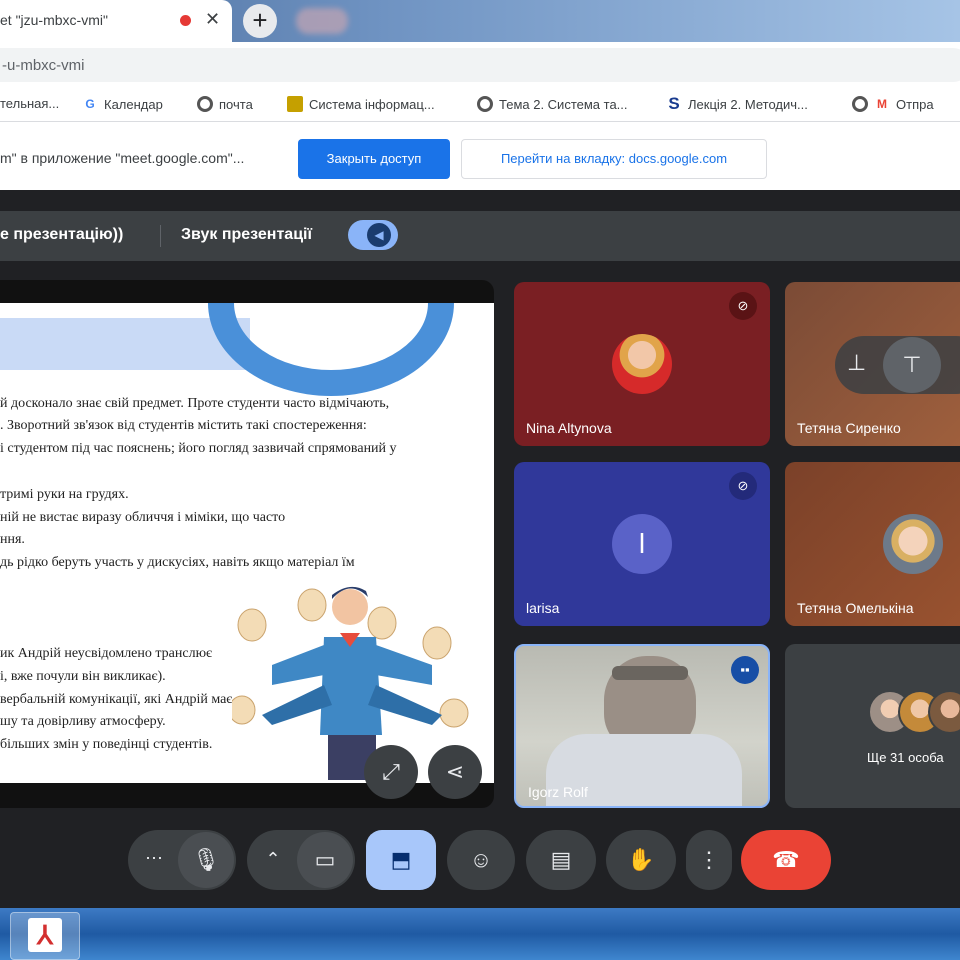  Describe the element at coordinates (641, 860) in the screenshot. I see `raise-hand-button: ✋` at that location.